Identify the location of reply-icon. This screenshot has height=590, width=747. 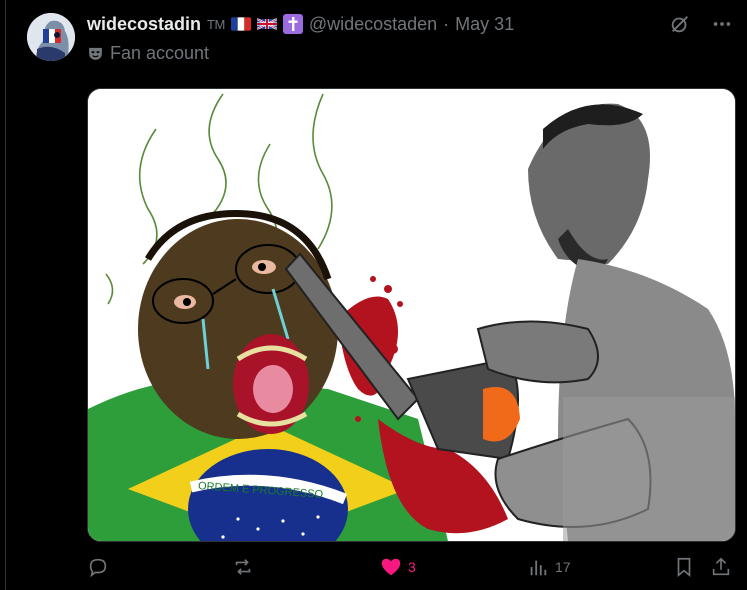
(98, 568).